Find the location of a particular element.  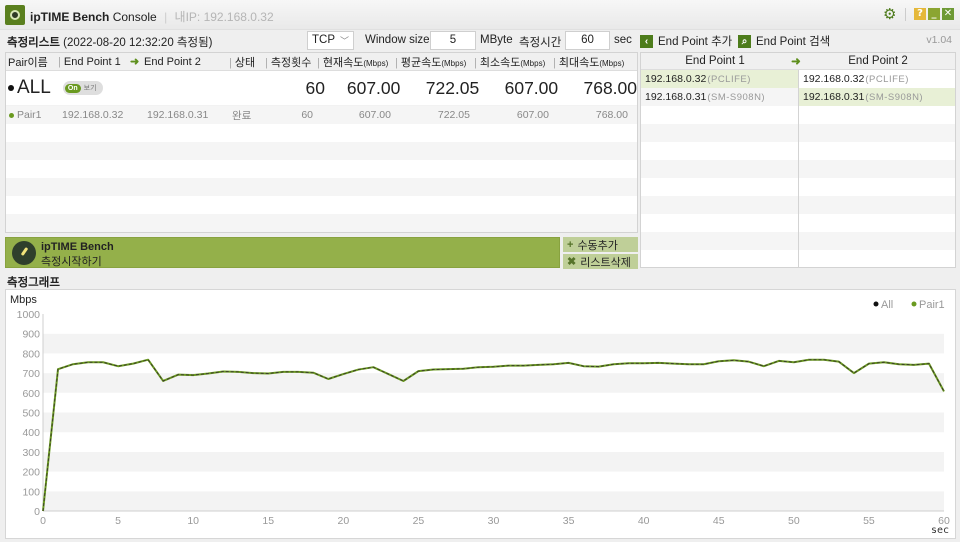

y-tick-label: 500 is located at coordinates (31, 414).